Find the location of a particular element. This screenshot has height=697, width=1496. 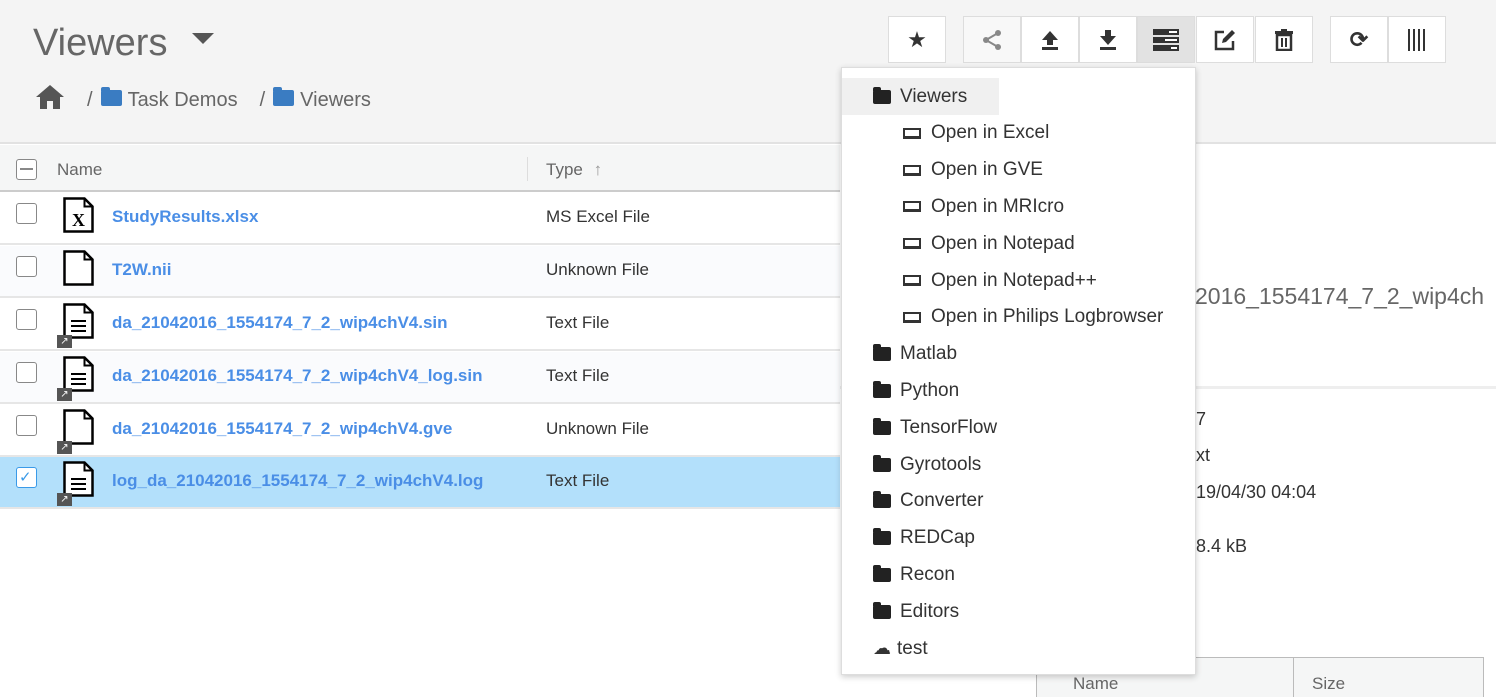

cloud-icon: ☁ is located at coordinates (882, 648).